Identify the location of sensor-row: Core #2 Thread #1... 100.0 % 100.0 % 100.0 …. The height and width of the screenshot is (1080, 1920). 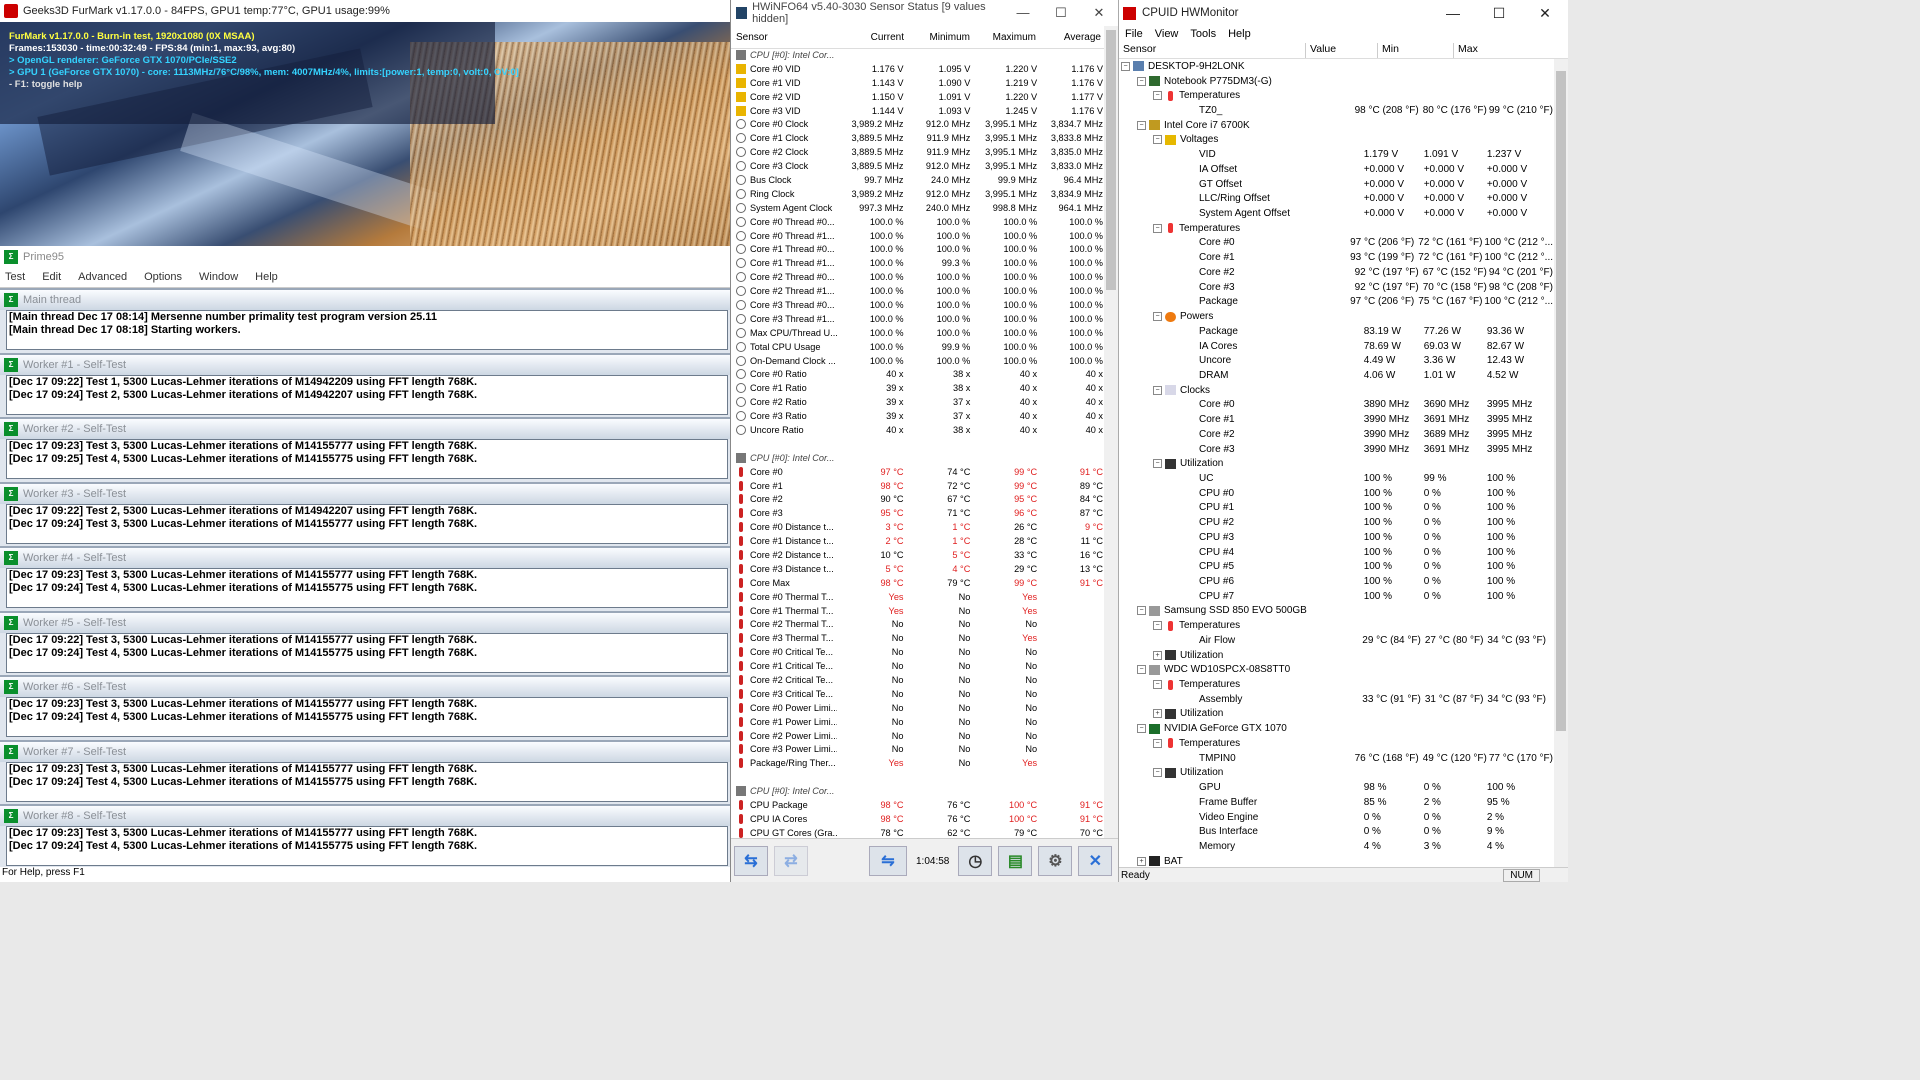
(917, 291).